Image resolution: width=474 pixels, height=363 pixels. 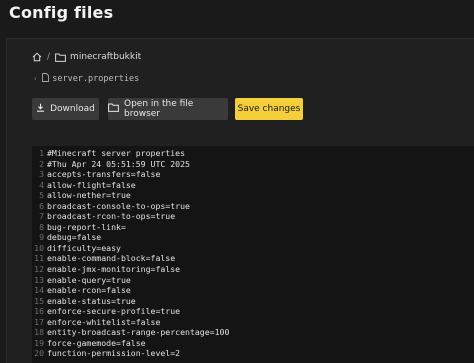 I want to click on line-number: 16, so click(x=39, y=311).